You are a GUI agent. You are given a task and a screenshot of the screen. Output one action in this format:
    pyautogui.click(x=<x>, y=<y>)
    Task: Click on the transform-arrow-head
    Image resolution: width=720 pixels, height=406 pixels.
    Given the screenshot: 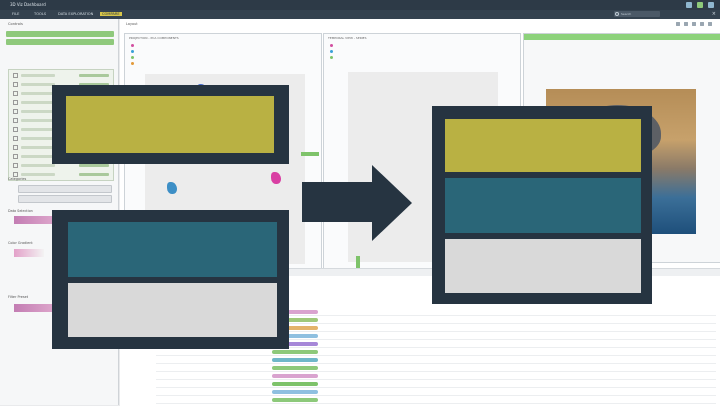 What is the action you would take?
    pyautogui.click(x=392, y=203)
    